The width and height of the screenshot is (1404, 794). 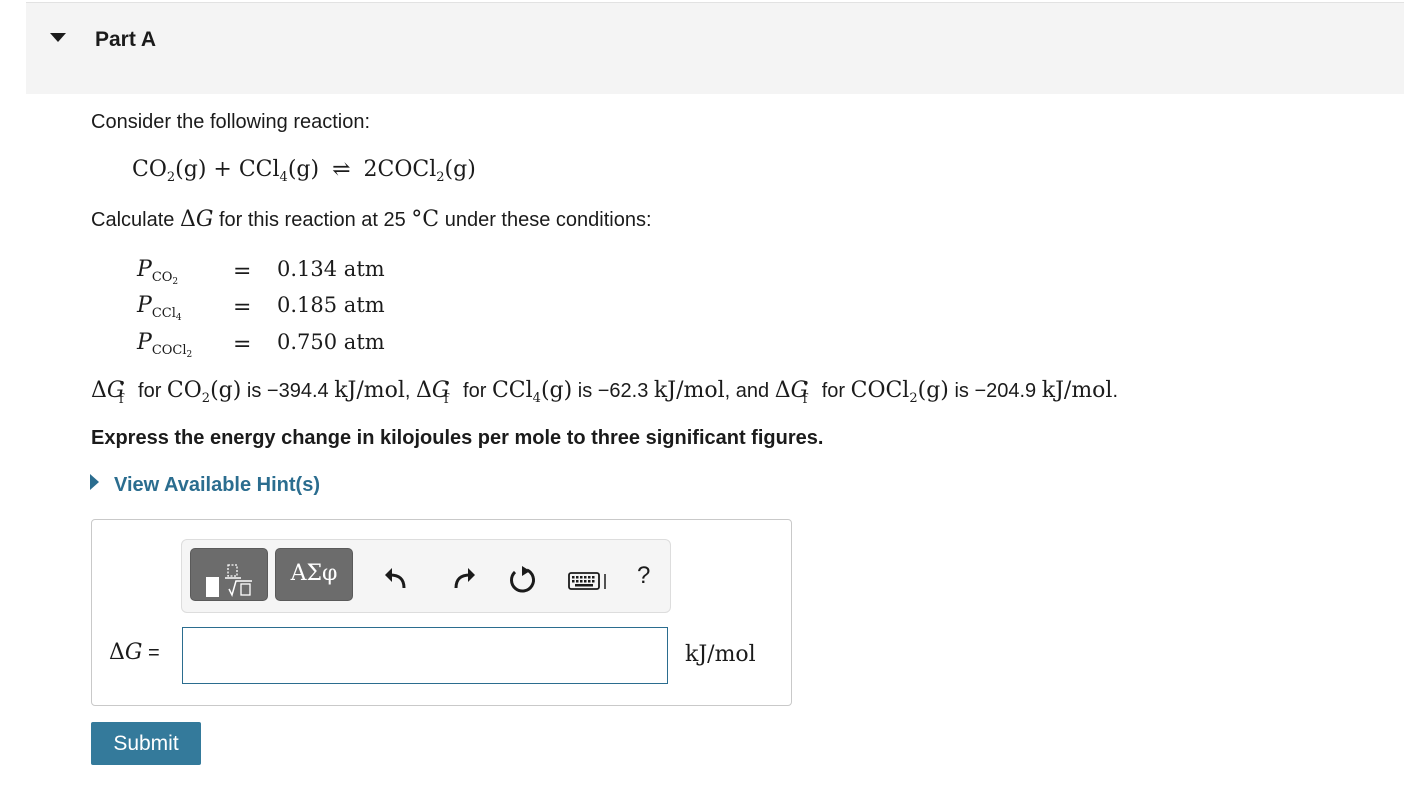 I want to click on math-toolbar: ΑΣφ ?, so click(x=426, y=576).